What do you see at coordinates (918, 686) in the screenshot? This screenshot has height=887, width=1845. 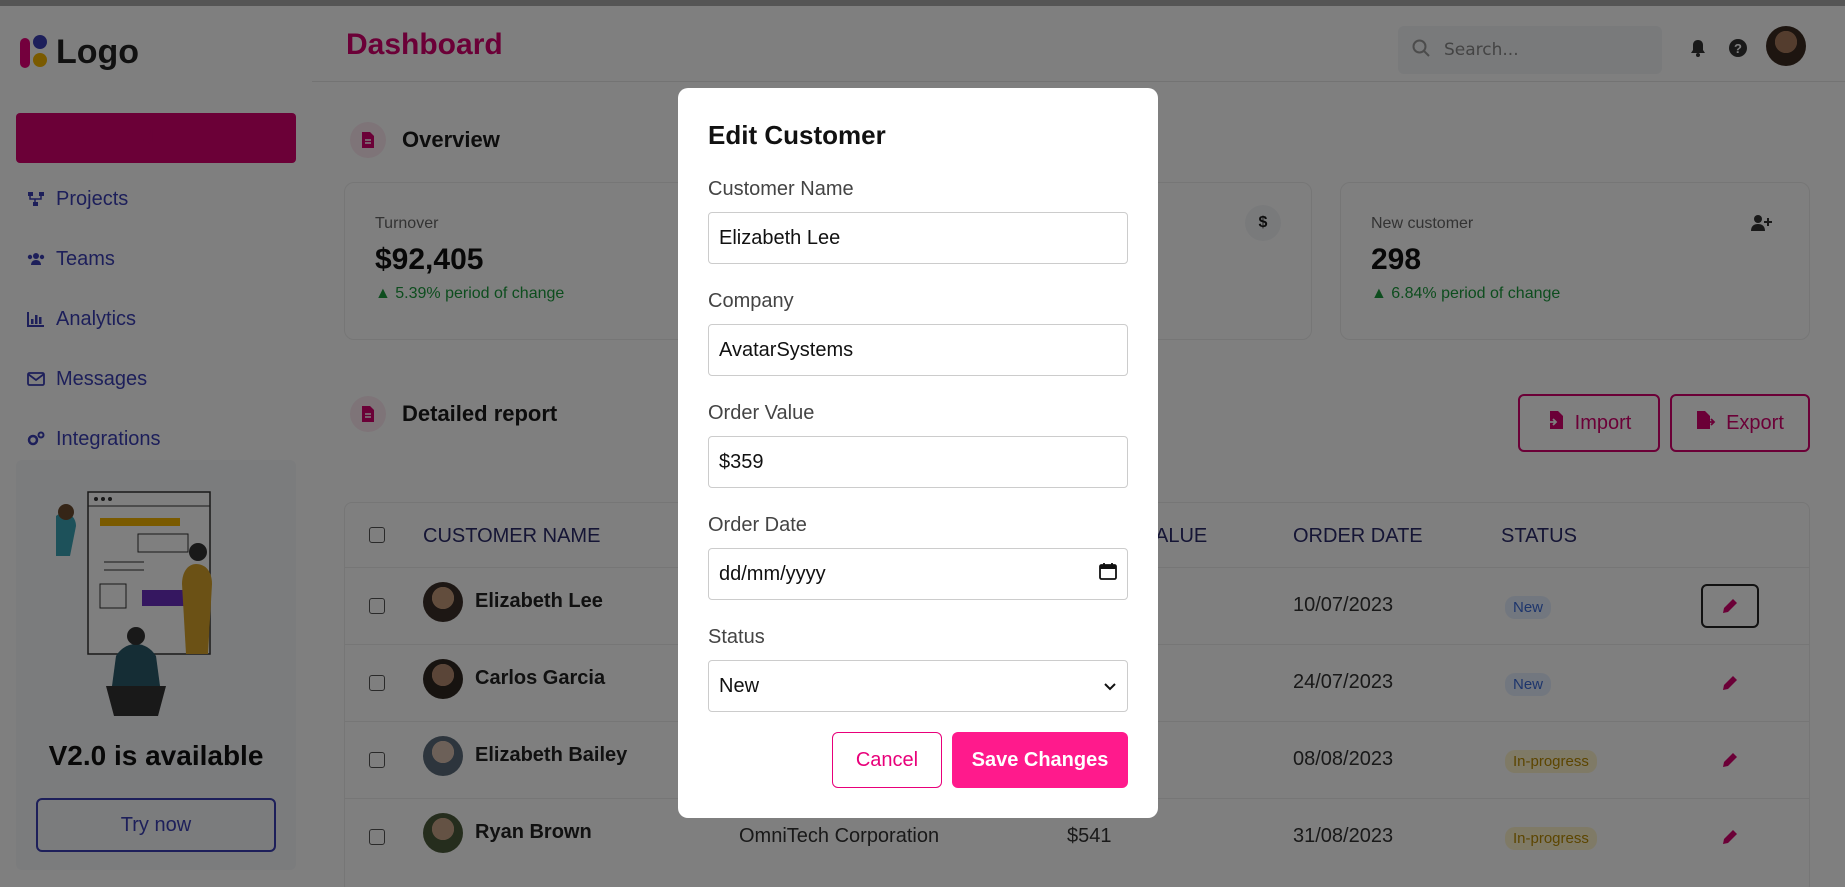 I see `status-select: New` at bounding box center [918, 686].